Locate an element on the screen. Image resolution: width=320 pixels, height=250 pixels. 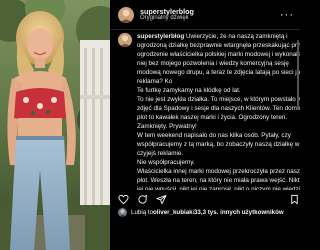
liker-avatar is located at coordinates (122, 212).